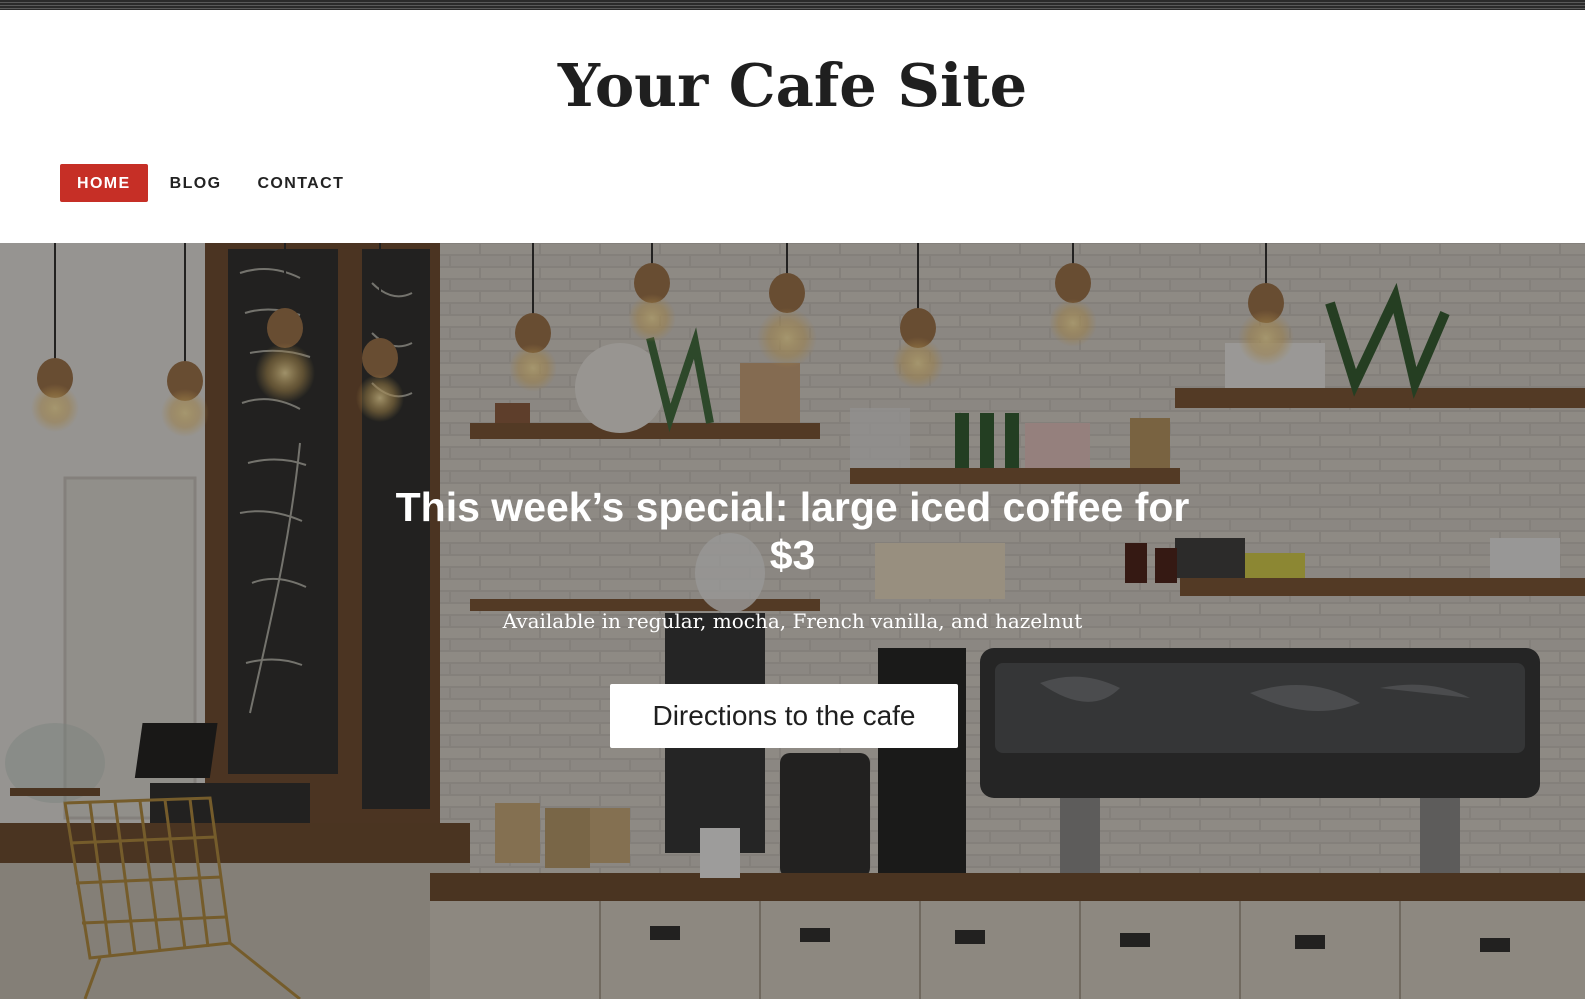 Image resolution: width=1585 pixels, height=999 pixels. What do you see at coordinates (198, 183) in the screenshot?
I see `nav-item-blog: BLOG` at bounding box center [198, 183].